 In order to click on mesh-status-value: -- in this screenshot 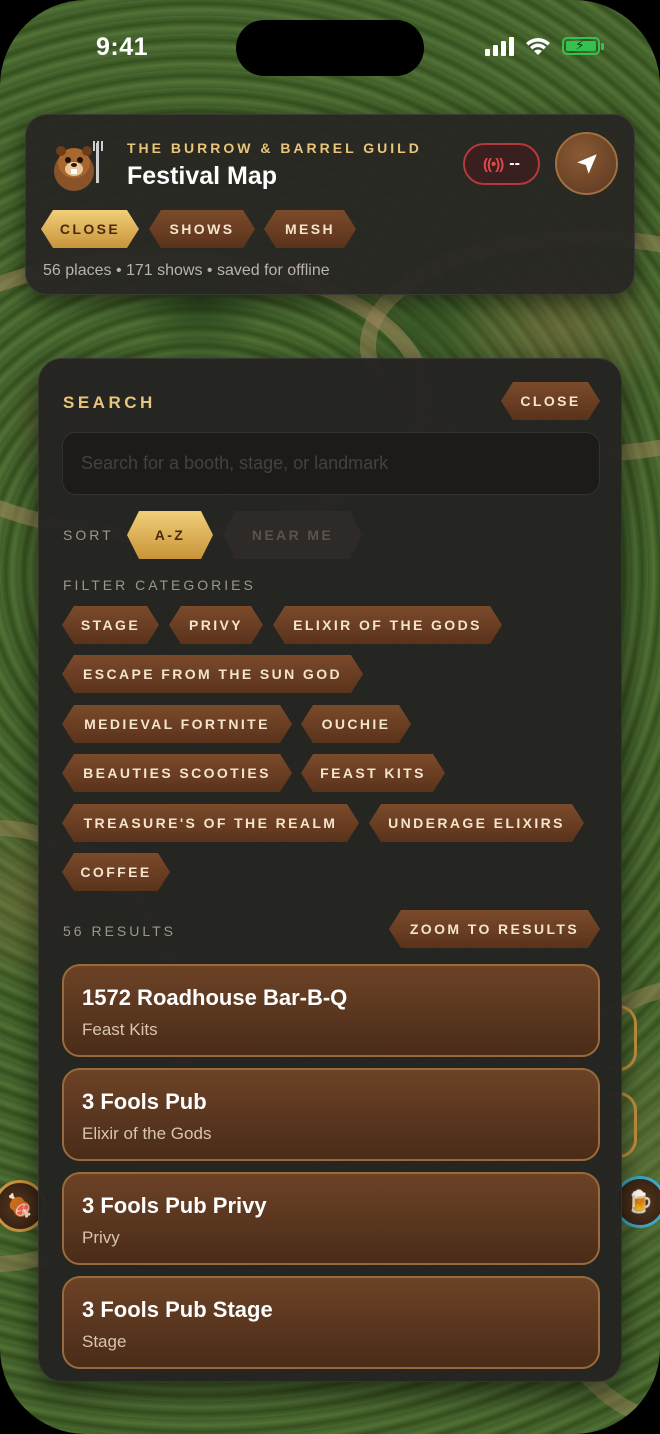, I will do `click(514, 163)`.